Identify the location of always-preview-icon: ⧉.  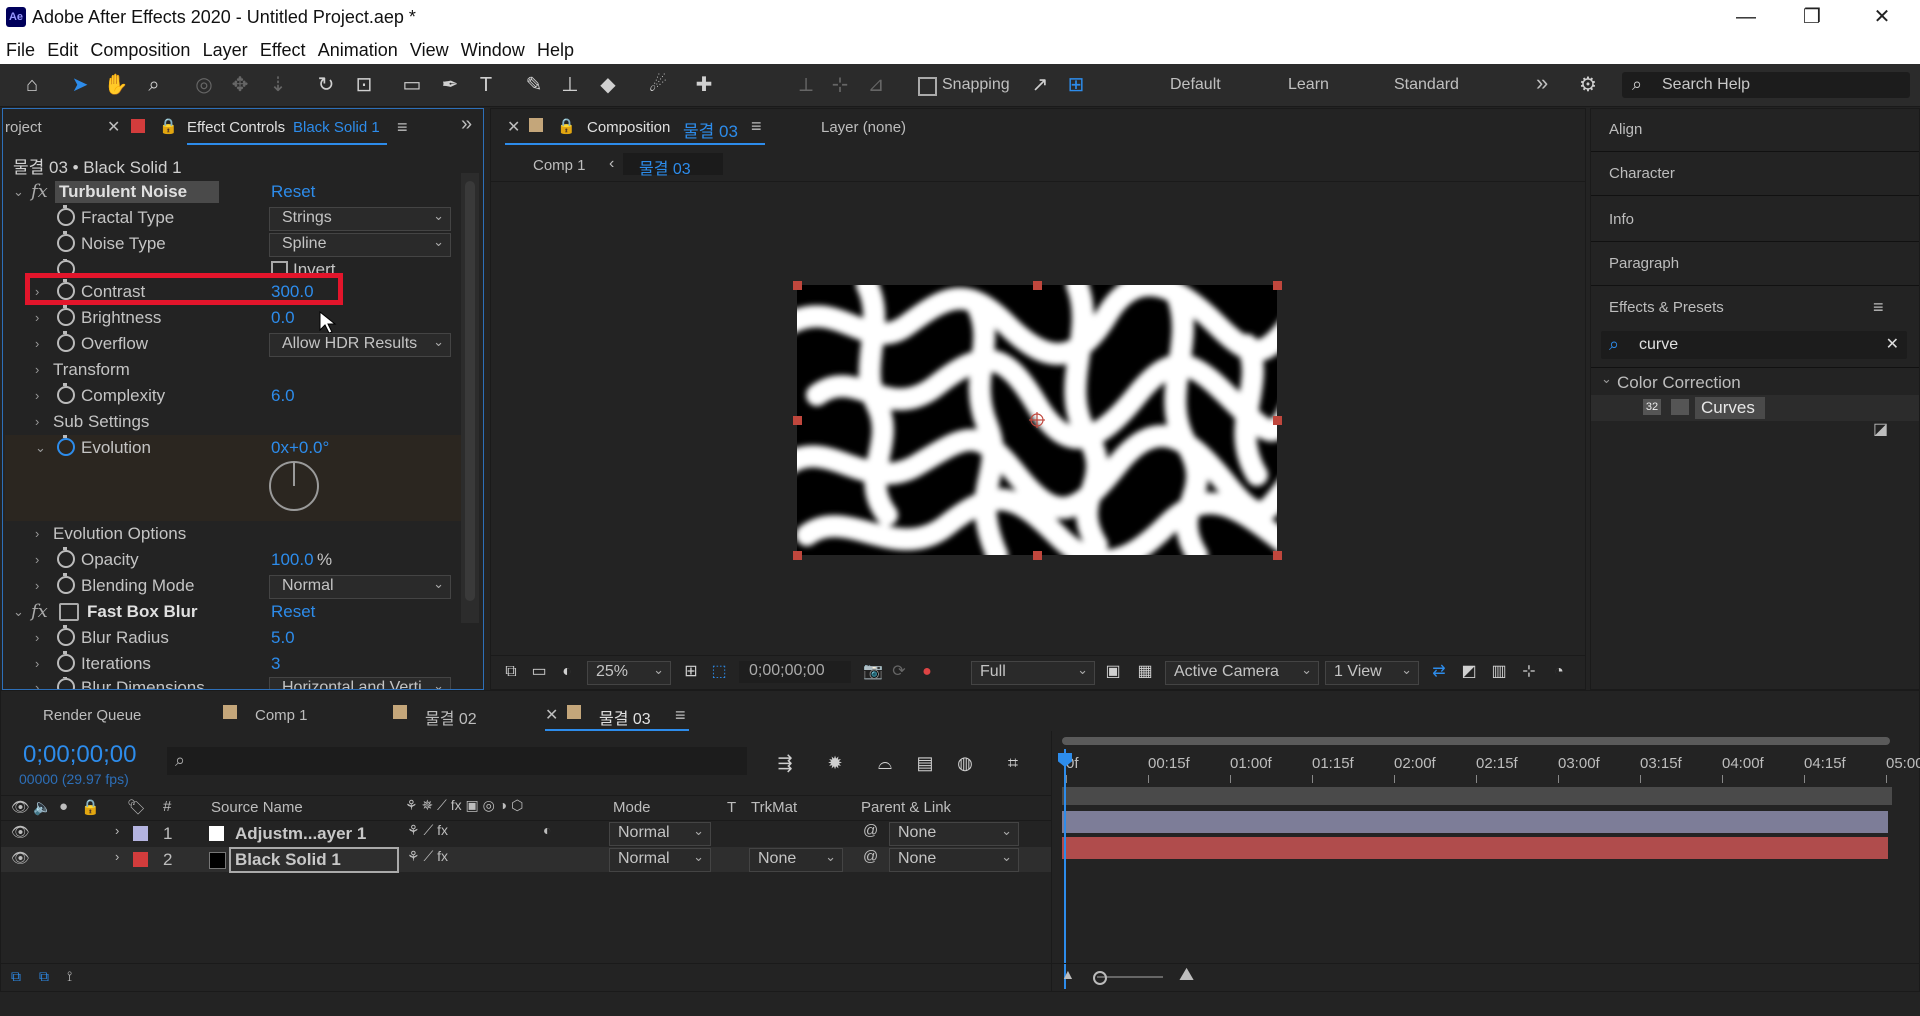
(511, 672).